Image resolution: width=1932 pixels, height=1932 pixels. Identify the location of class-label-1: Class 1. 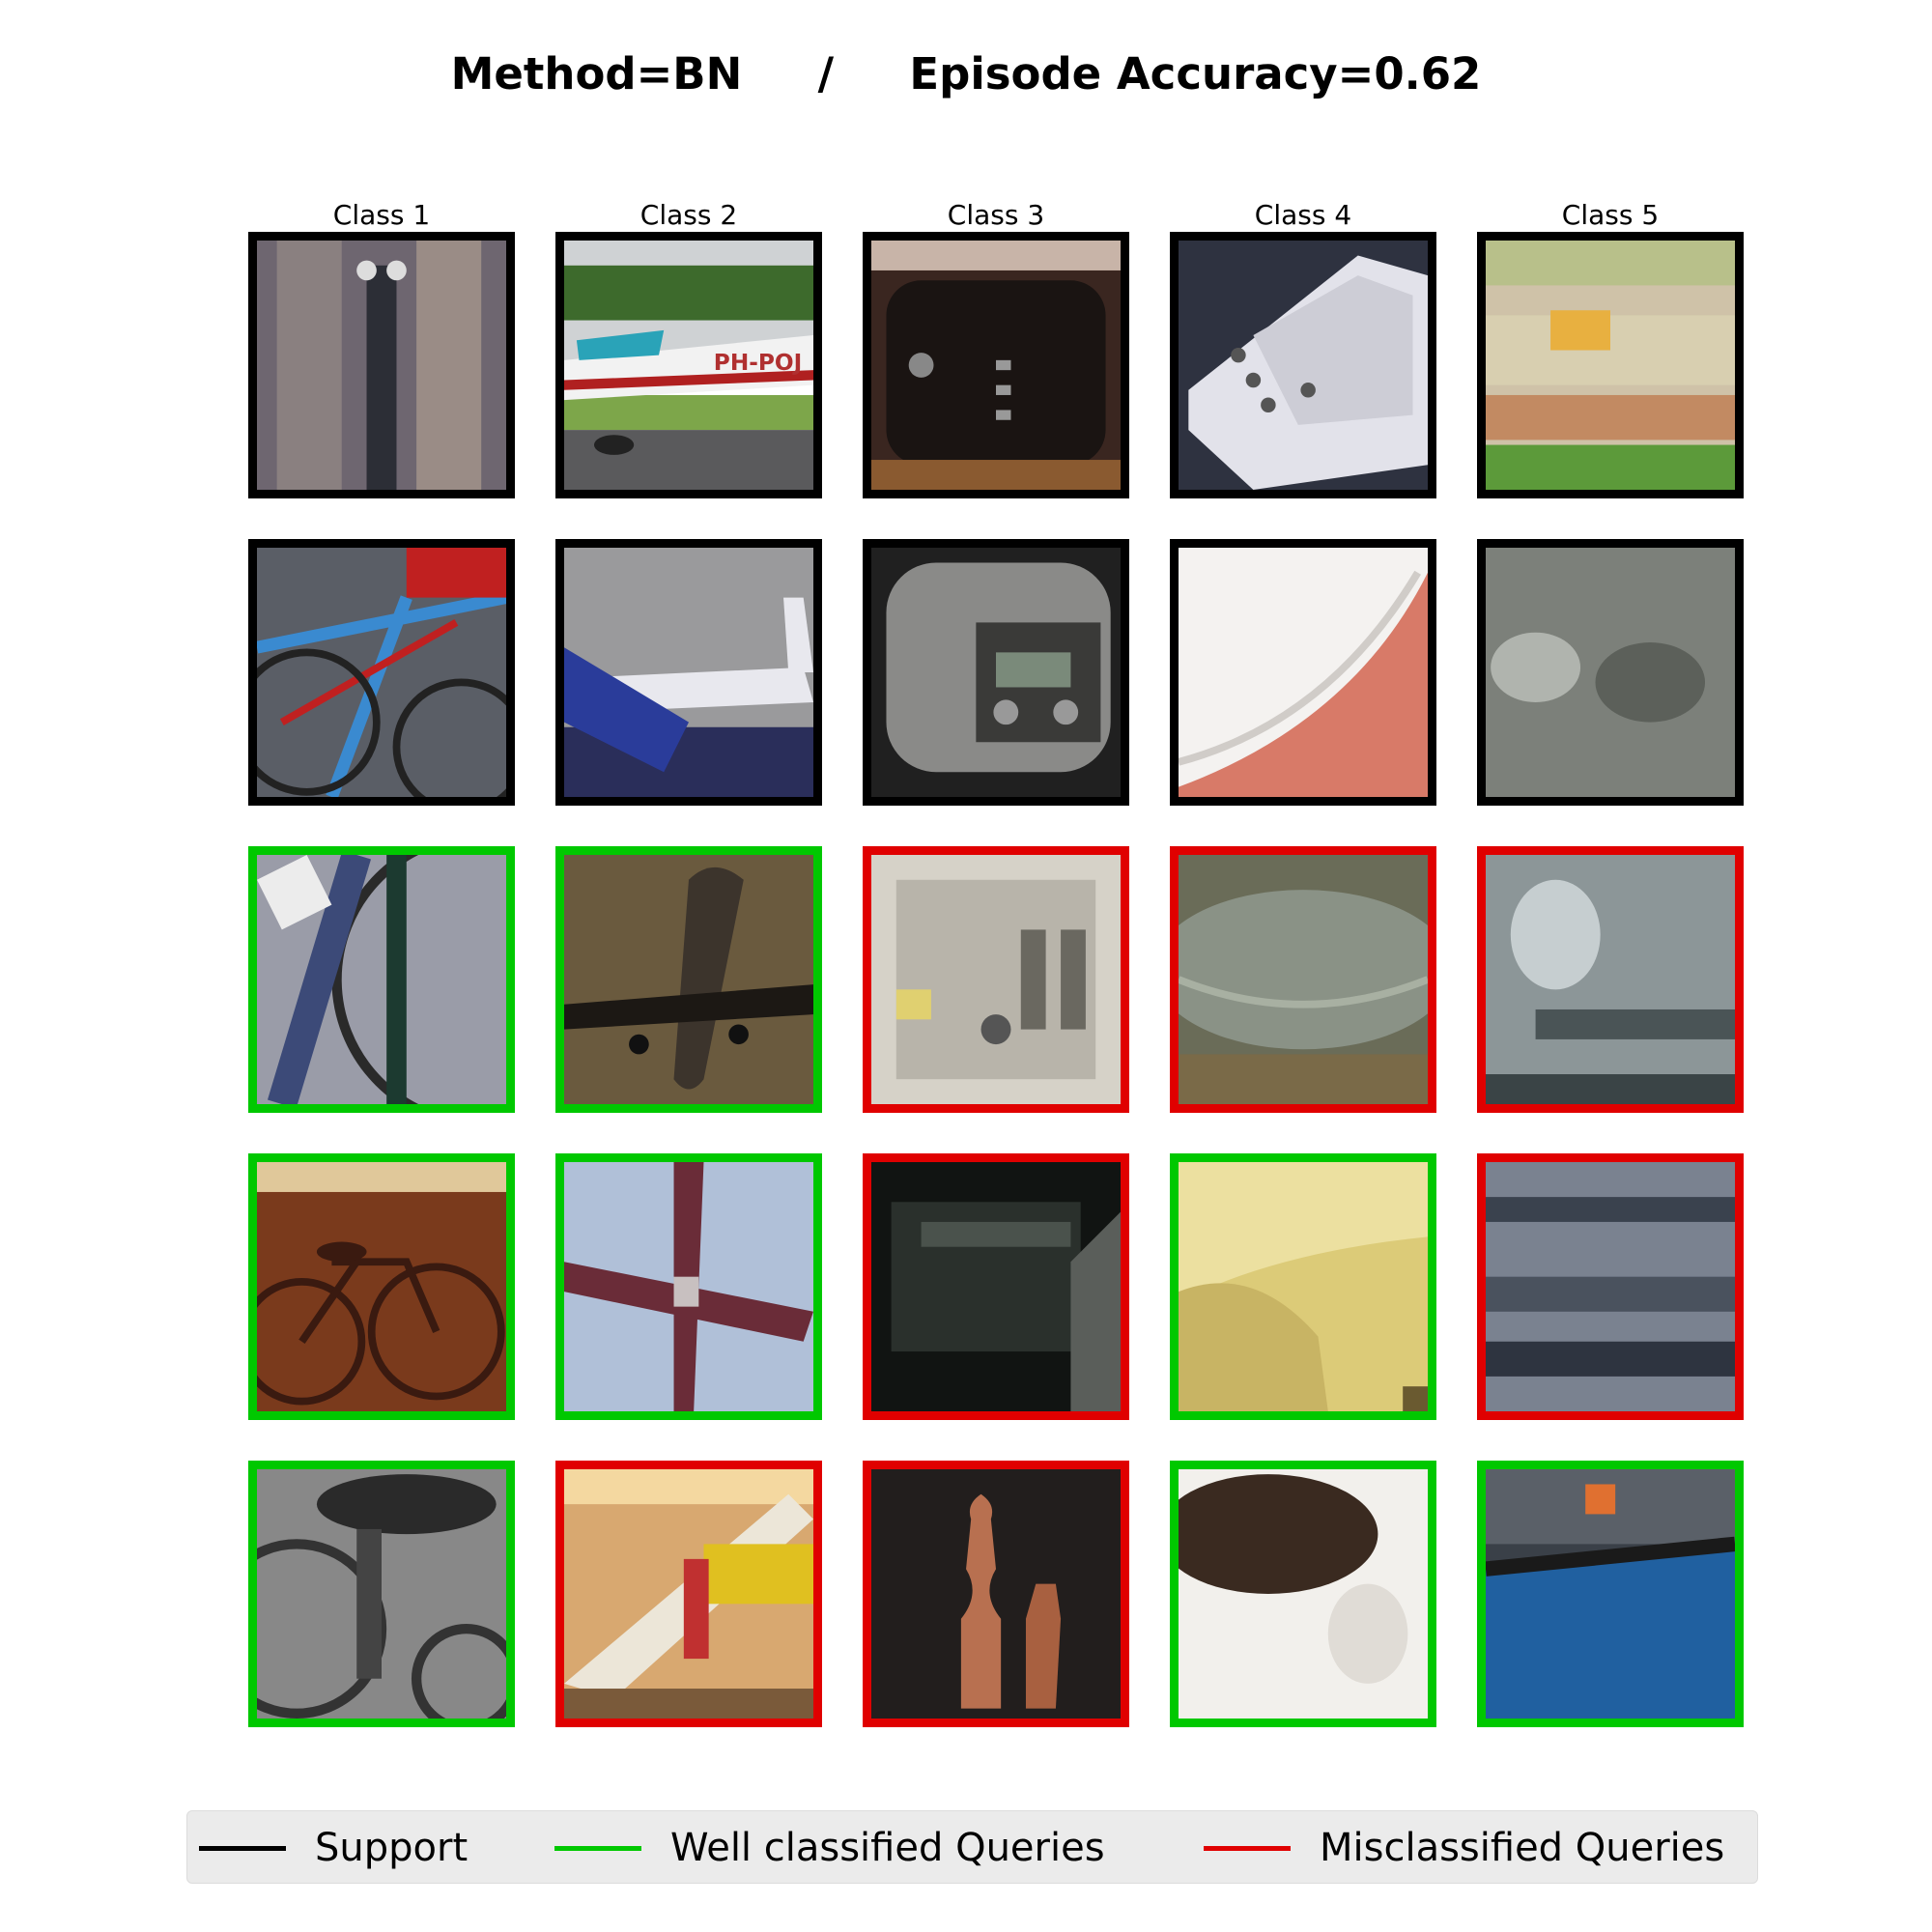
(381, 215).